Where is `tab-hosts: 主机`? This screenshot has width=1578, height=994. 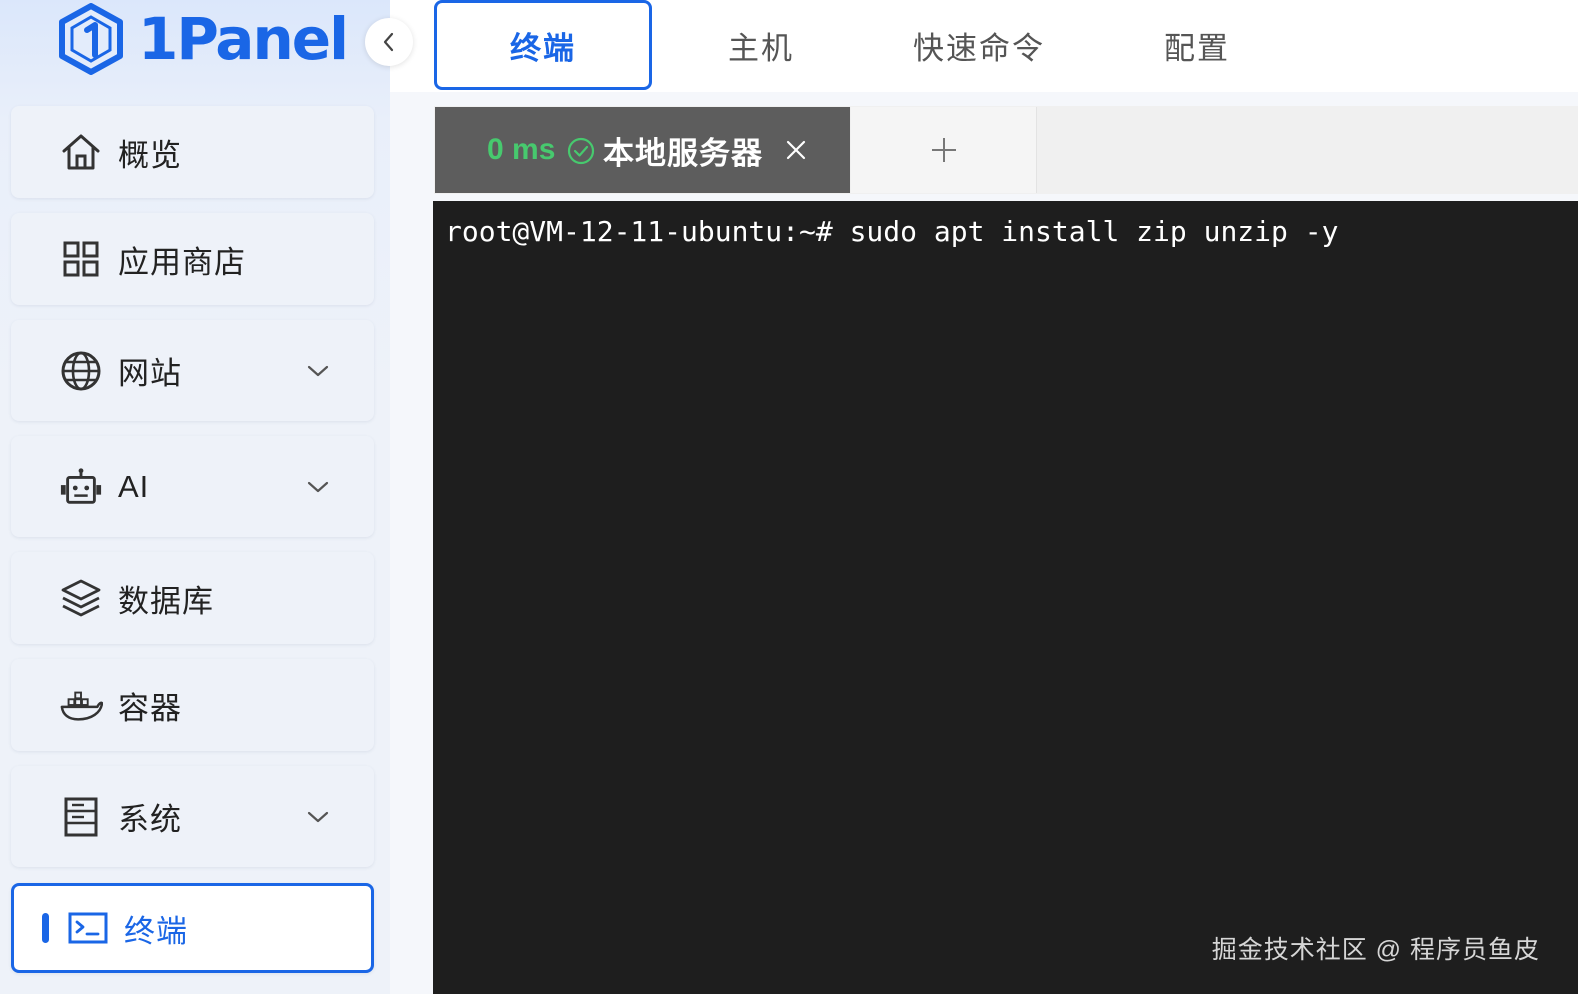 tab-hosts: 主机 is located at coordinates (761, 45).